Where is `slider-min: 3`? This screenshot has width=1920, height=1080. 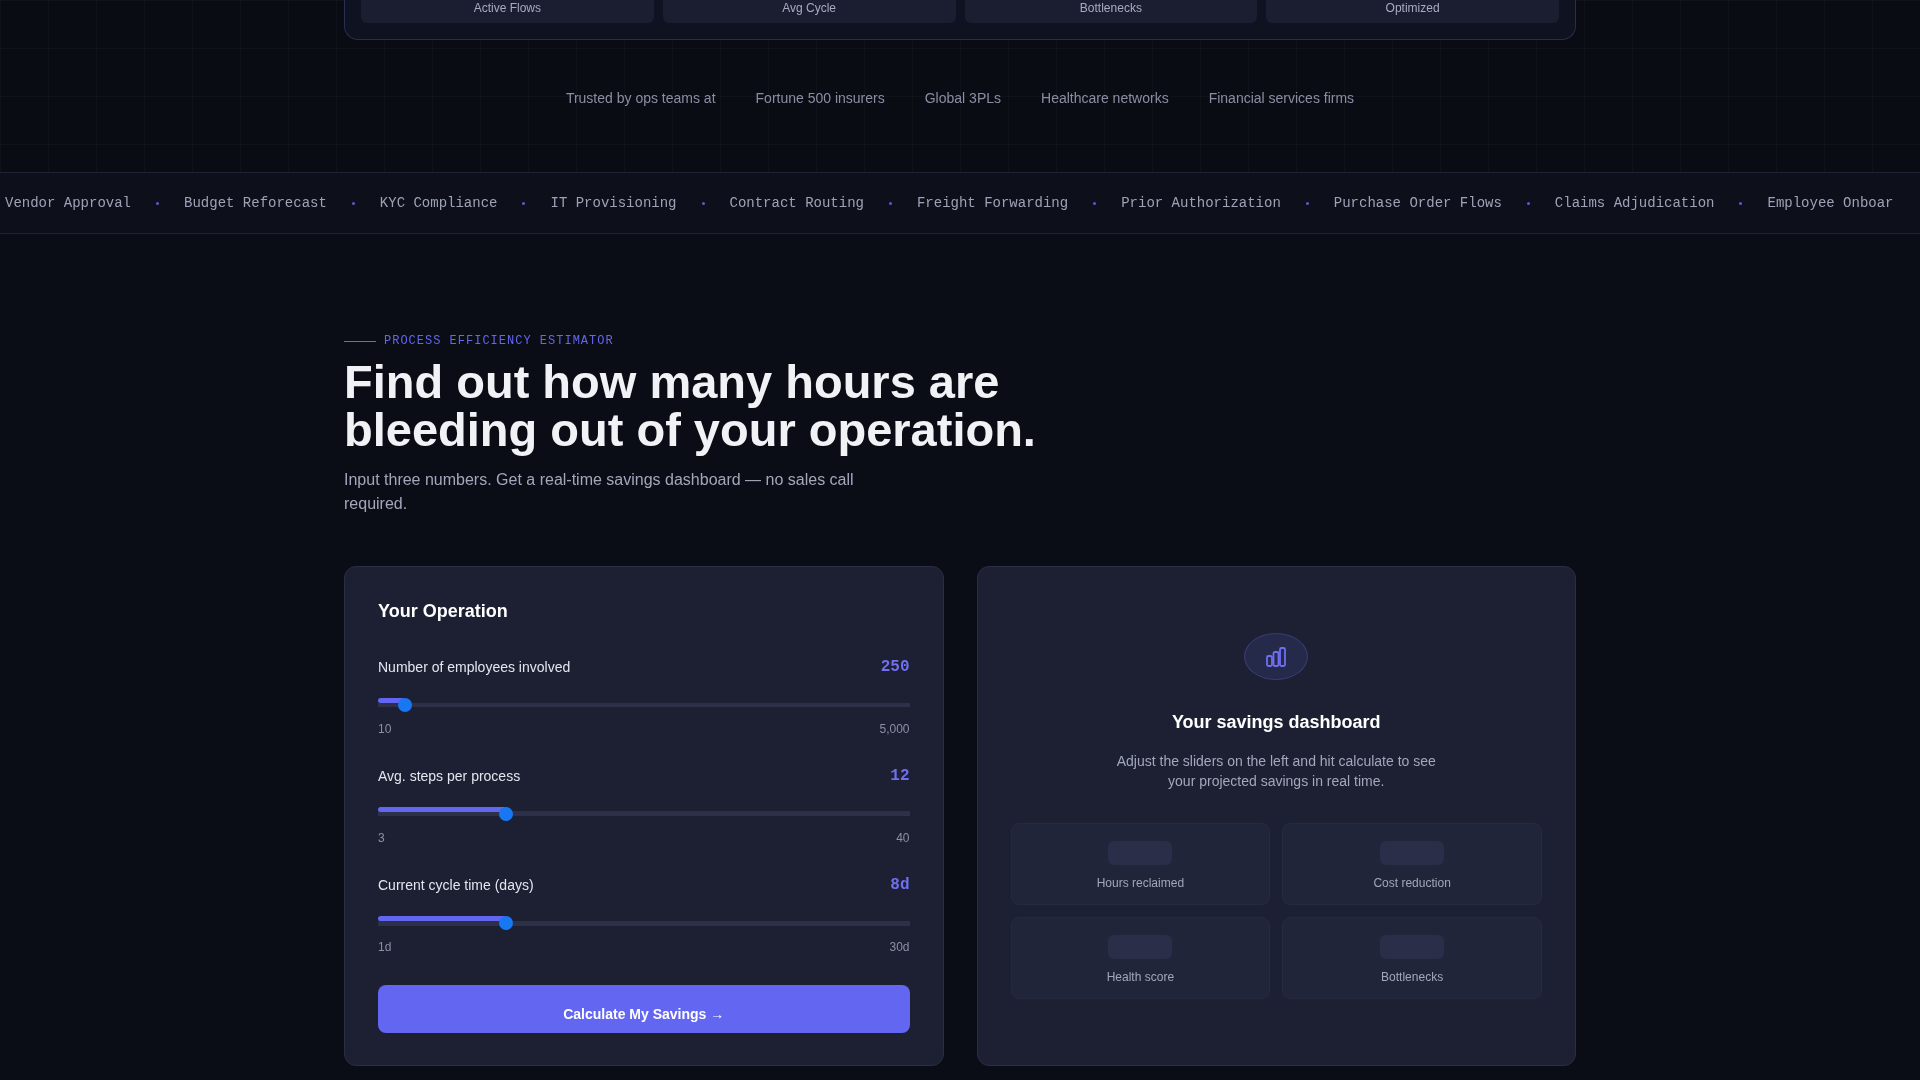
slider-min: 3 is located at coordinates (381, 838).